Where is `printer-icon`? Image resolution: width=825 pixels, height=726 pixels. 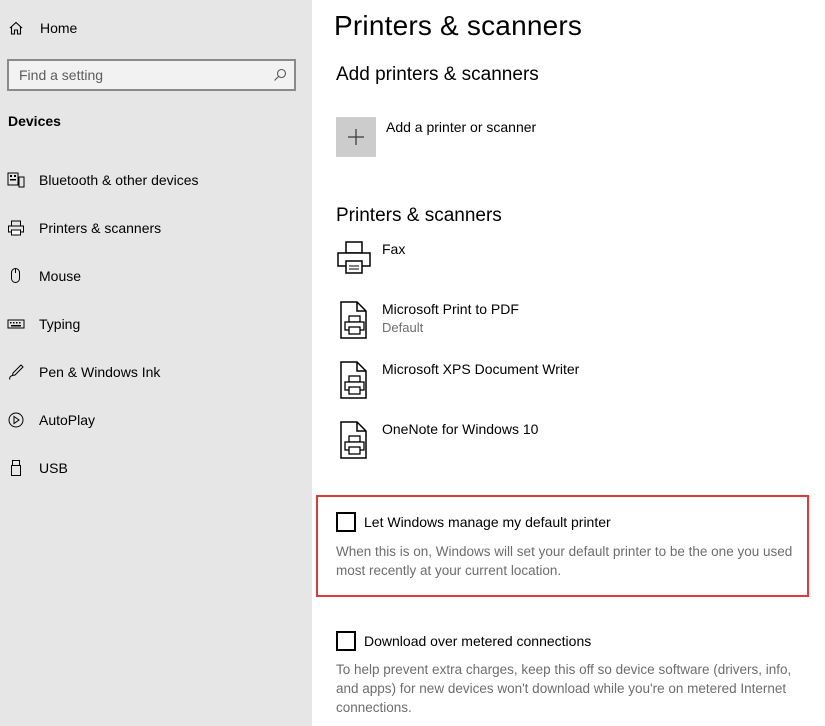 printer-icon is located at coordinates (16, 228).